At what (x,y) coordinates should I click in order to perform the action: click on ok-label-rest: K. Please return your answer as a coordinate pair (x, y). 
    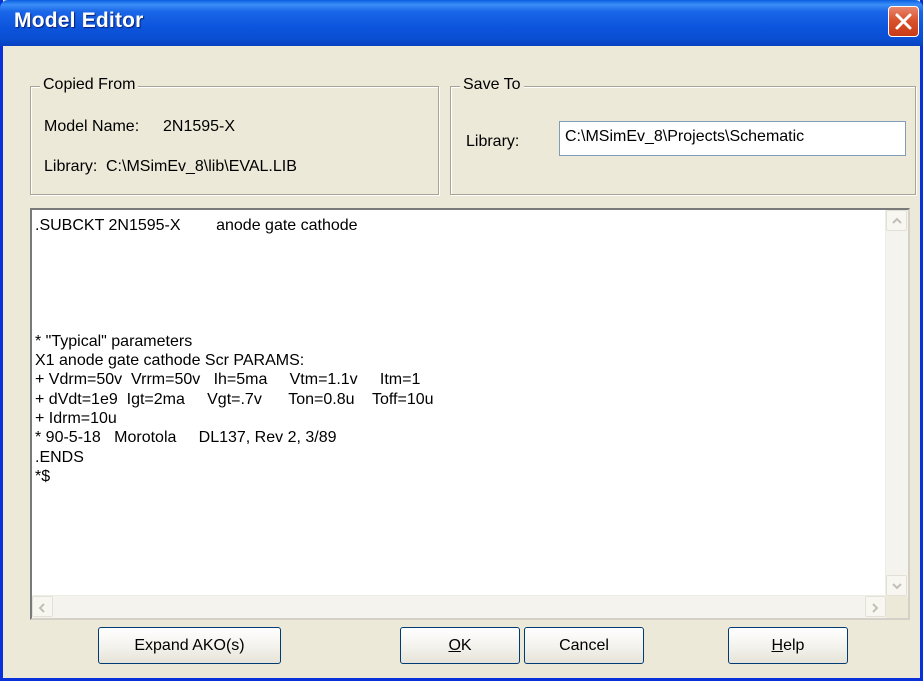
    Looking at the image, I should click on (466, 645).